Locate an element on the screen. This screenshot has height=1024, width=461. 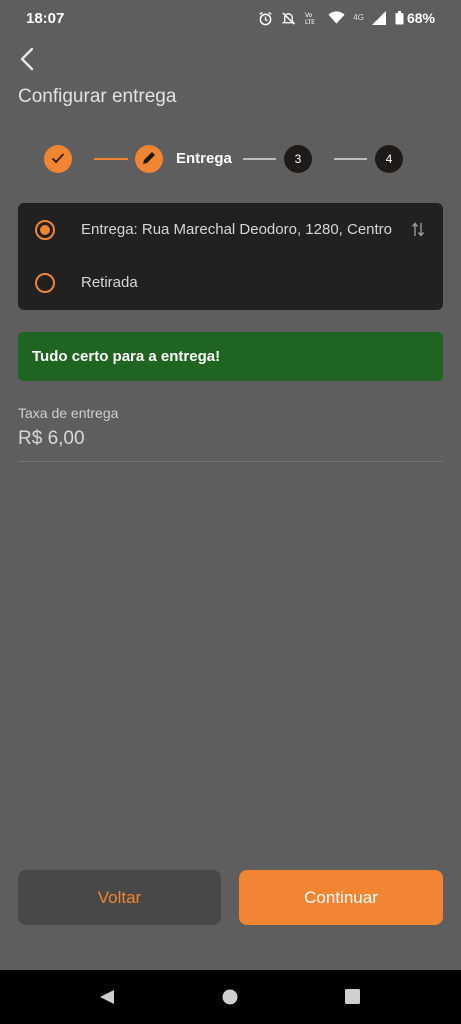
back-button is located at coordinates (27, 61).